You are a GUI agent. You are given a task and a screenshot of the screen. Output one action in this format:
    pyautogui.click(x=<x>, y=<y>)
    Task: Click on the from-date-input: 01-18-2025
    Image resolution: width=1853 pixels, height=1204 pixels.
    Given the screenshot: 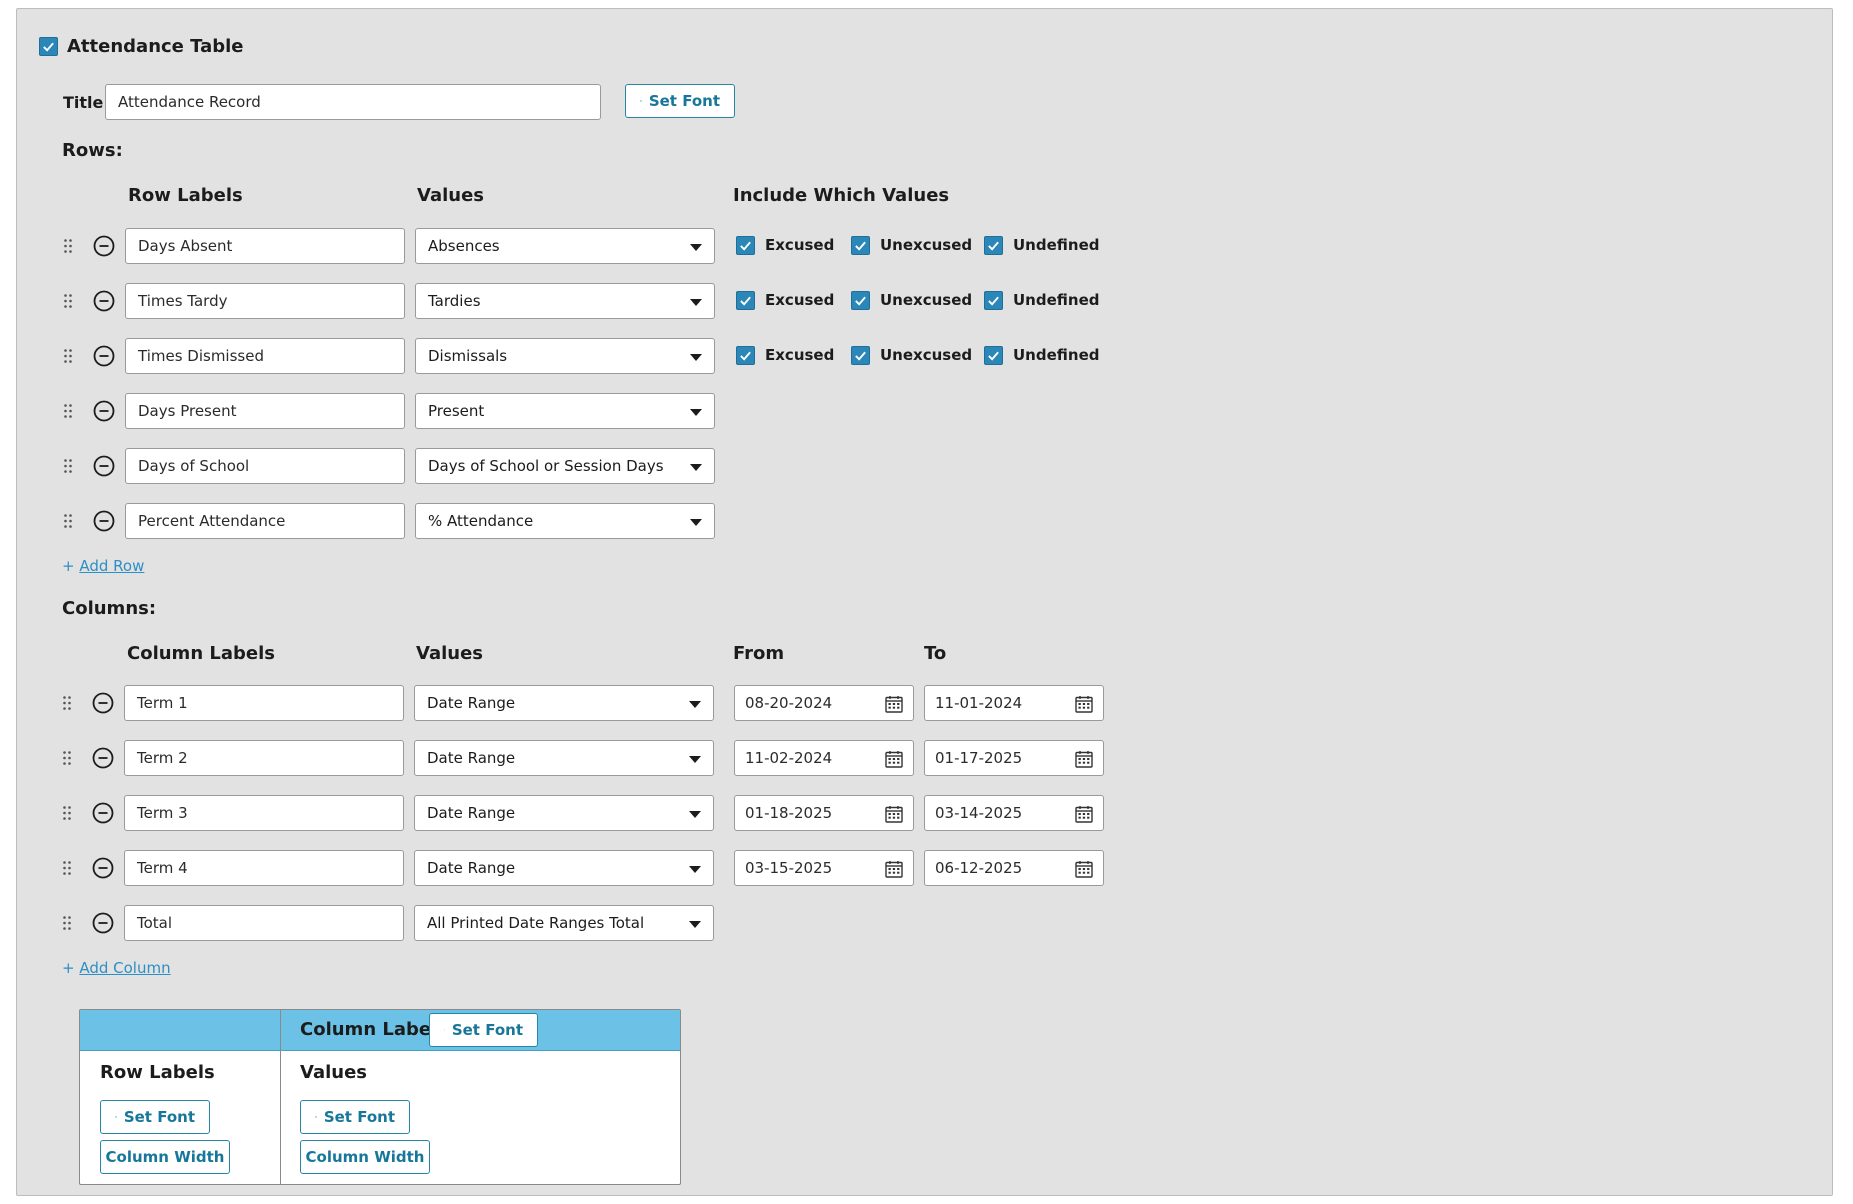 What is the action you would take?
    pyautogui.click(x=824, y=813)
    